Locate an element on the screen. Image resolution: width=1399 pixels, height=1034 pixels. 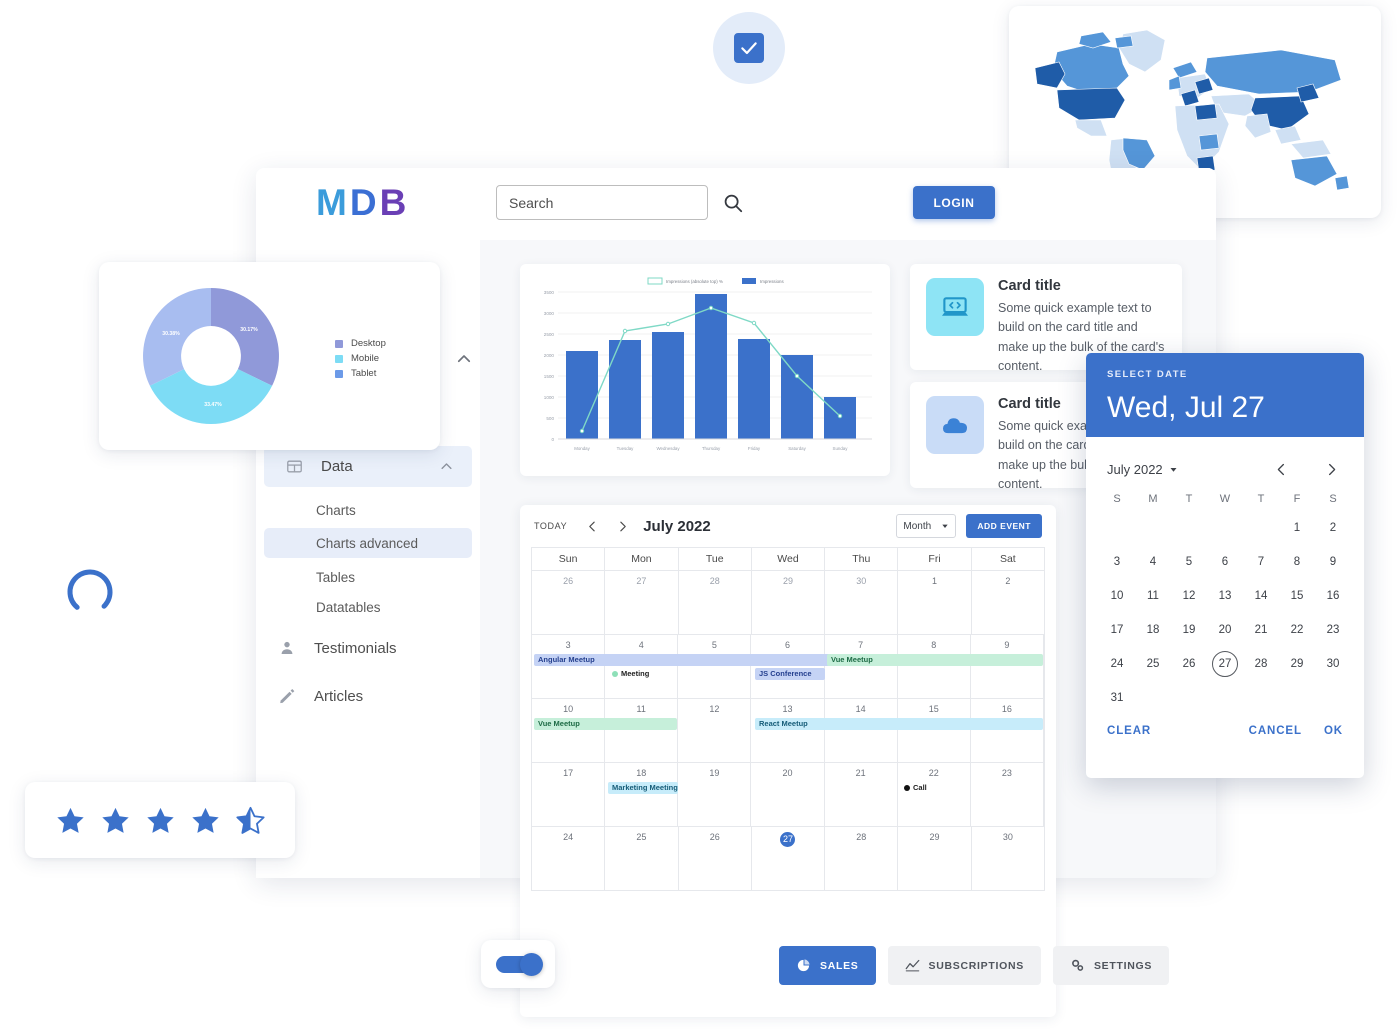
date-picker-next-button is located at coordinates (1331, 469).